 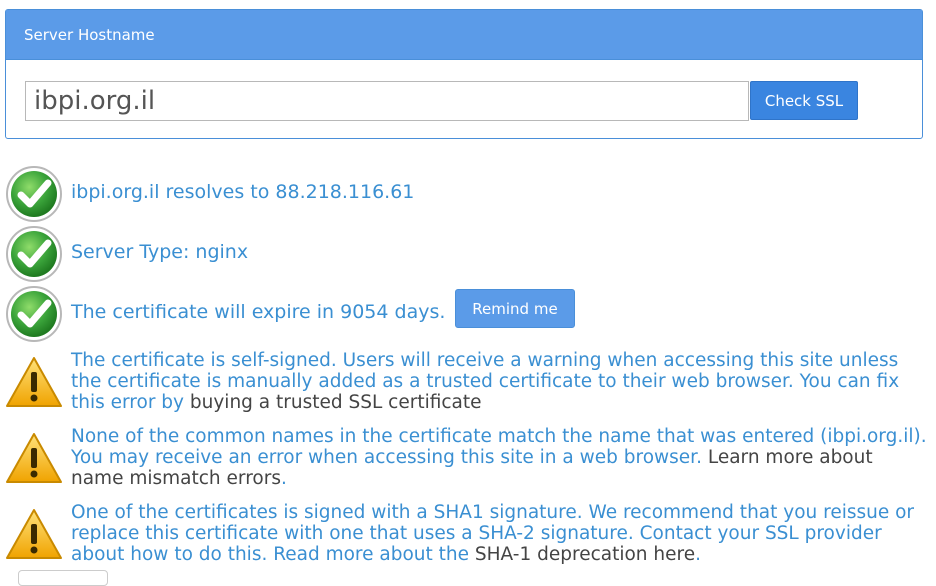 I want to click on check-ssl-button: Check SSL, so click(x=804, y=100).